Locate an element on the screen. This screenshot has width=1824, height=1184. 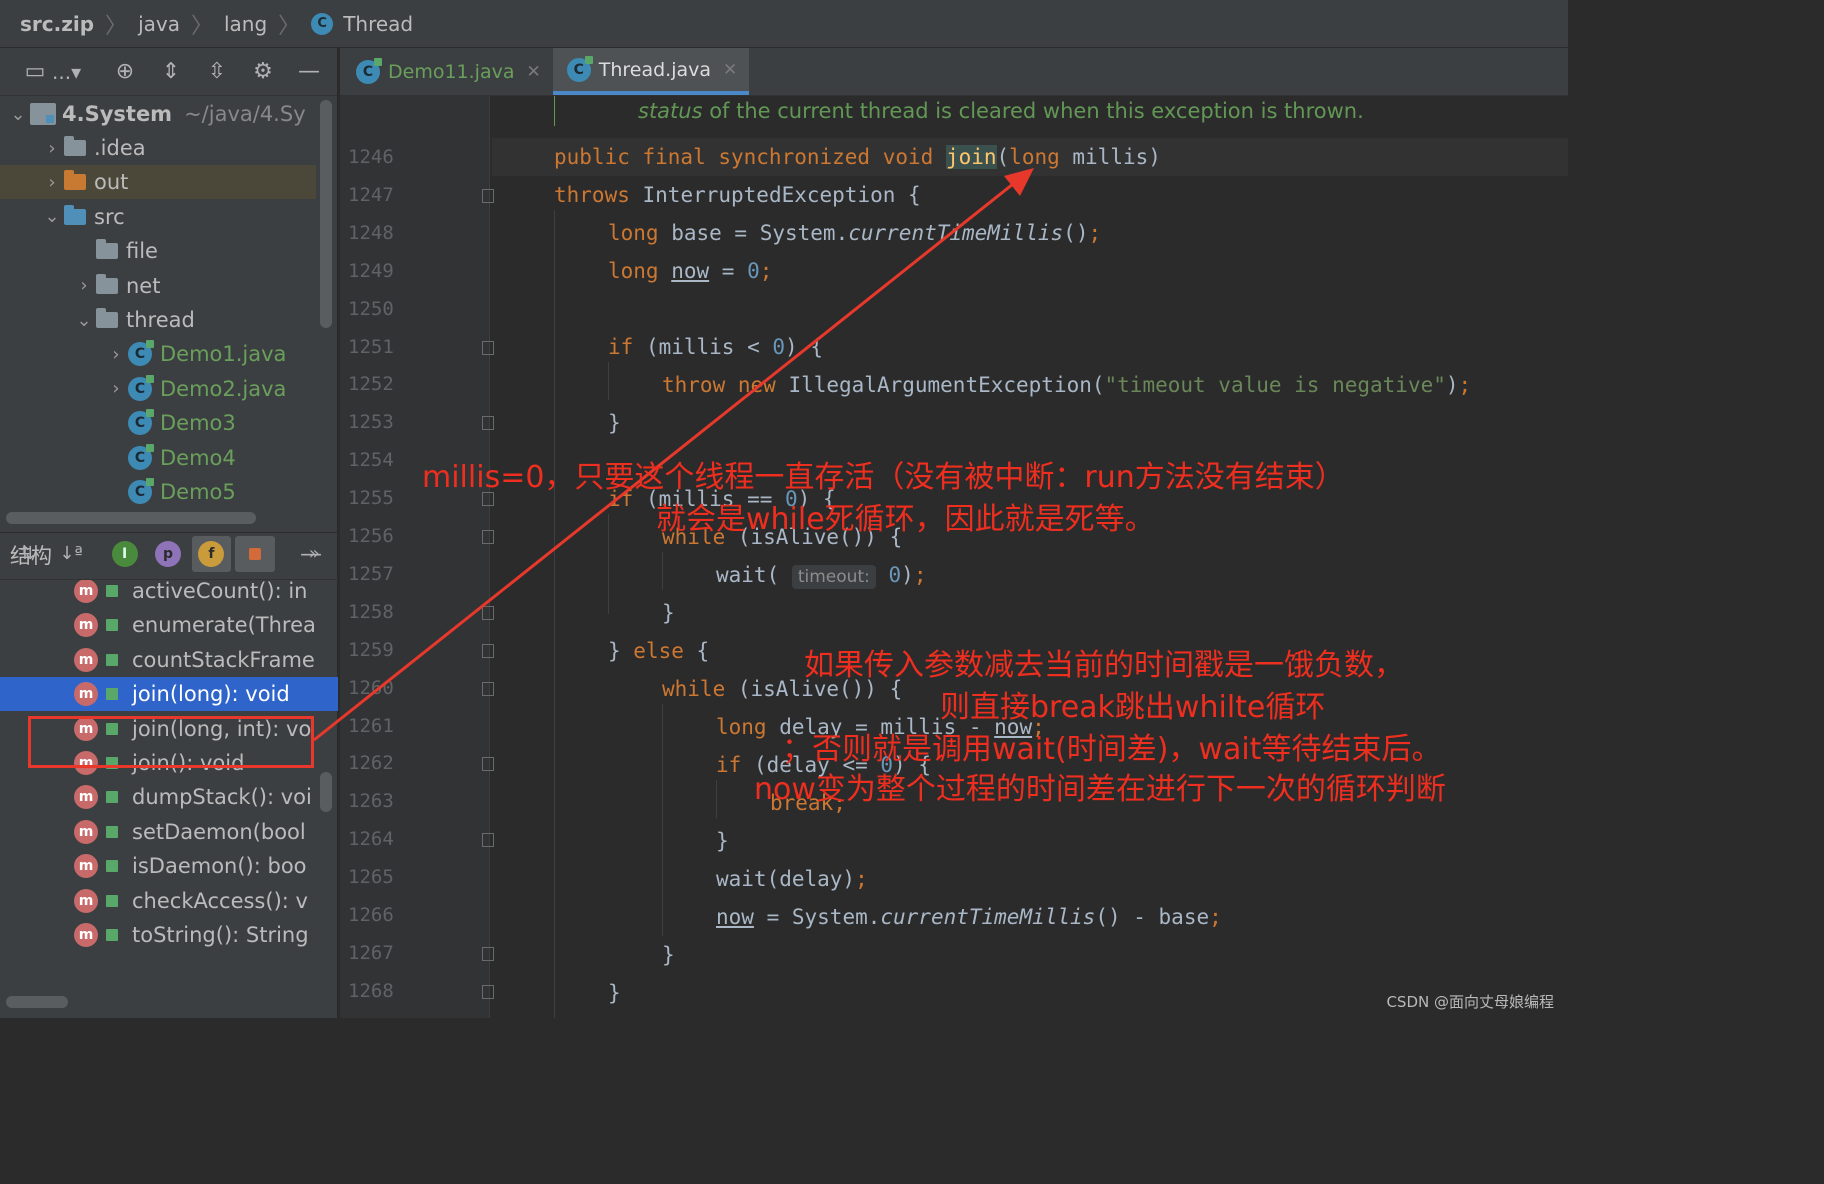
annotation-dead-wait: 就会是while死循环，因此就是死等。 is located at coordinates (905, 519).